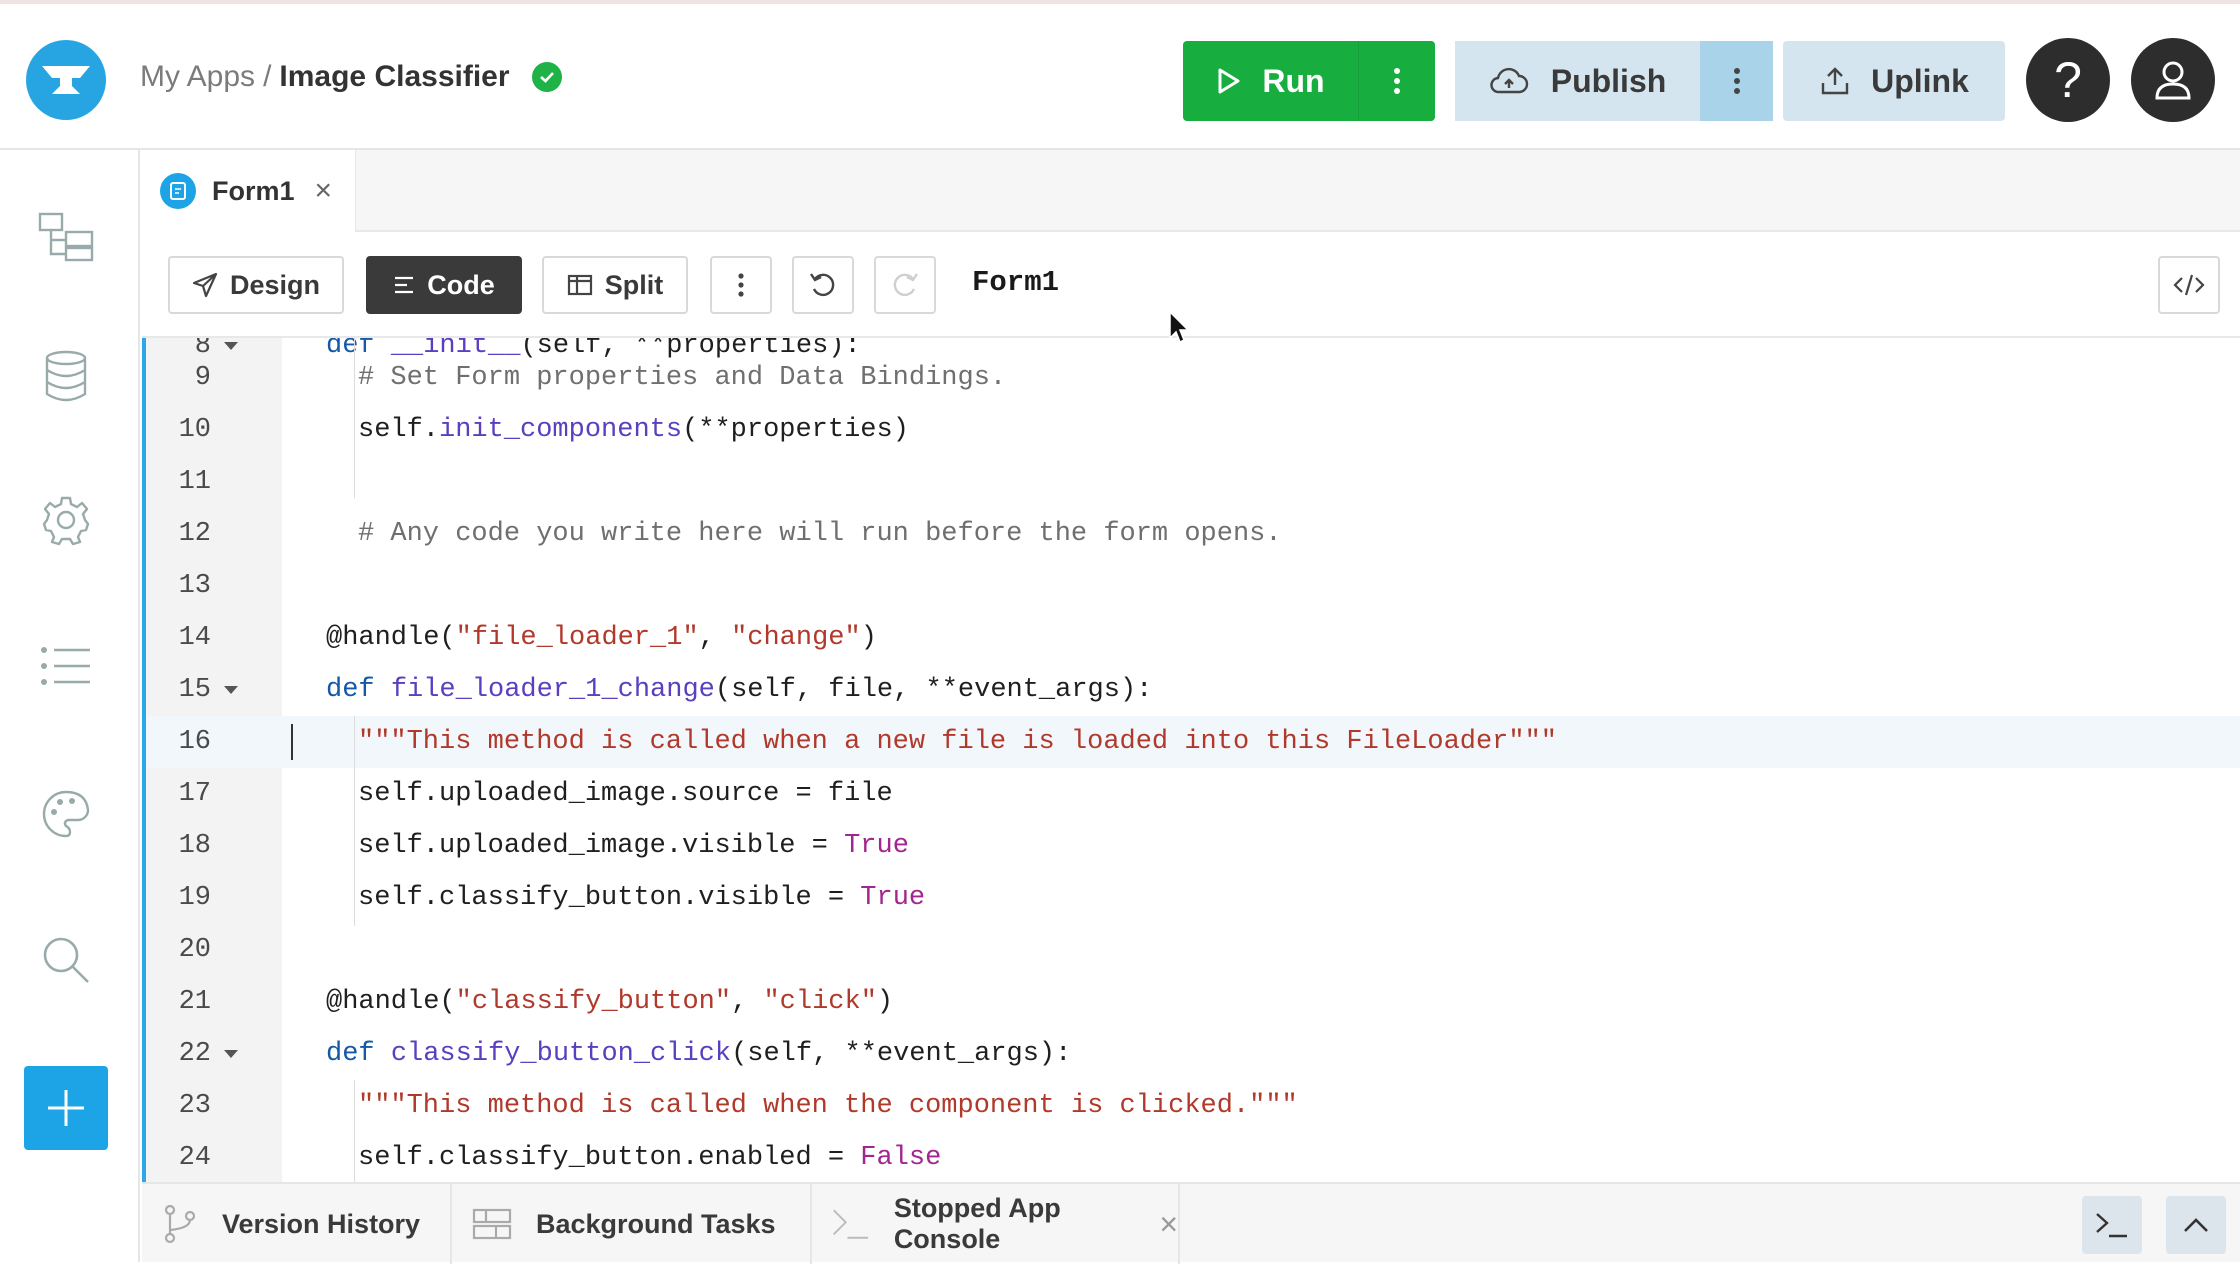 The height and width of the screenshot is (1264, 2240). Describe the element at coordinates (197, 77) in the screenshot. I see `breadcrumb-my-apps: My Apps` at that location.